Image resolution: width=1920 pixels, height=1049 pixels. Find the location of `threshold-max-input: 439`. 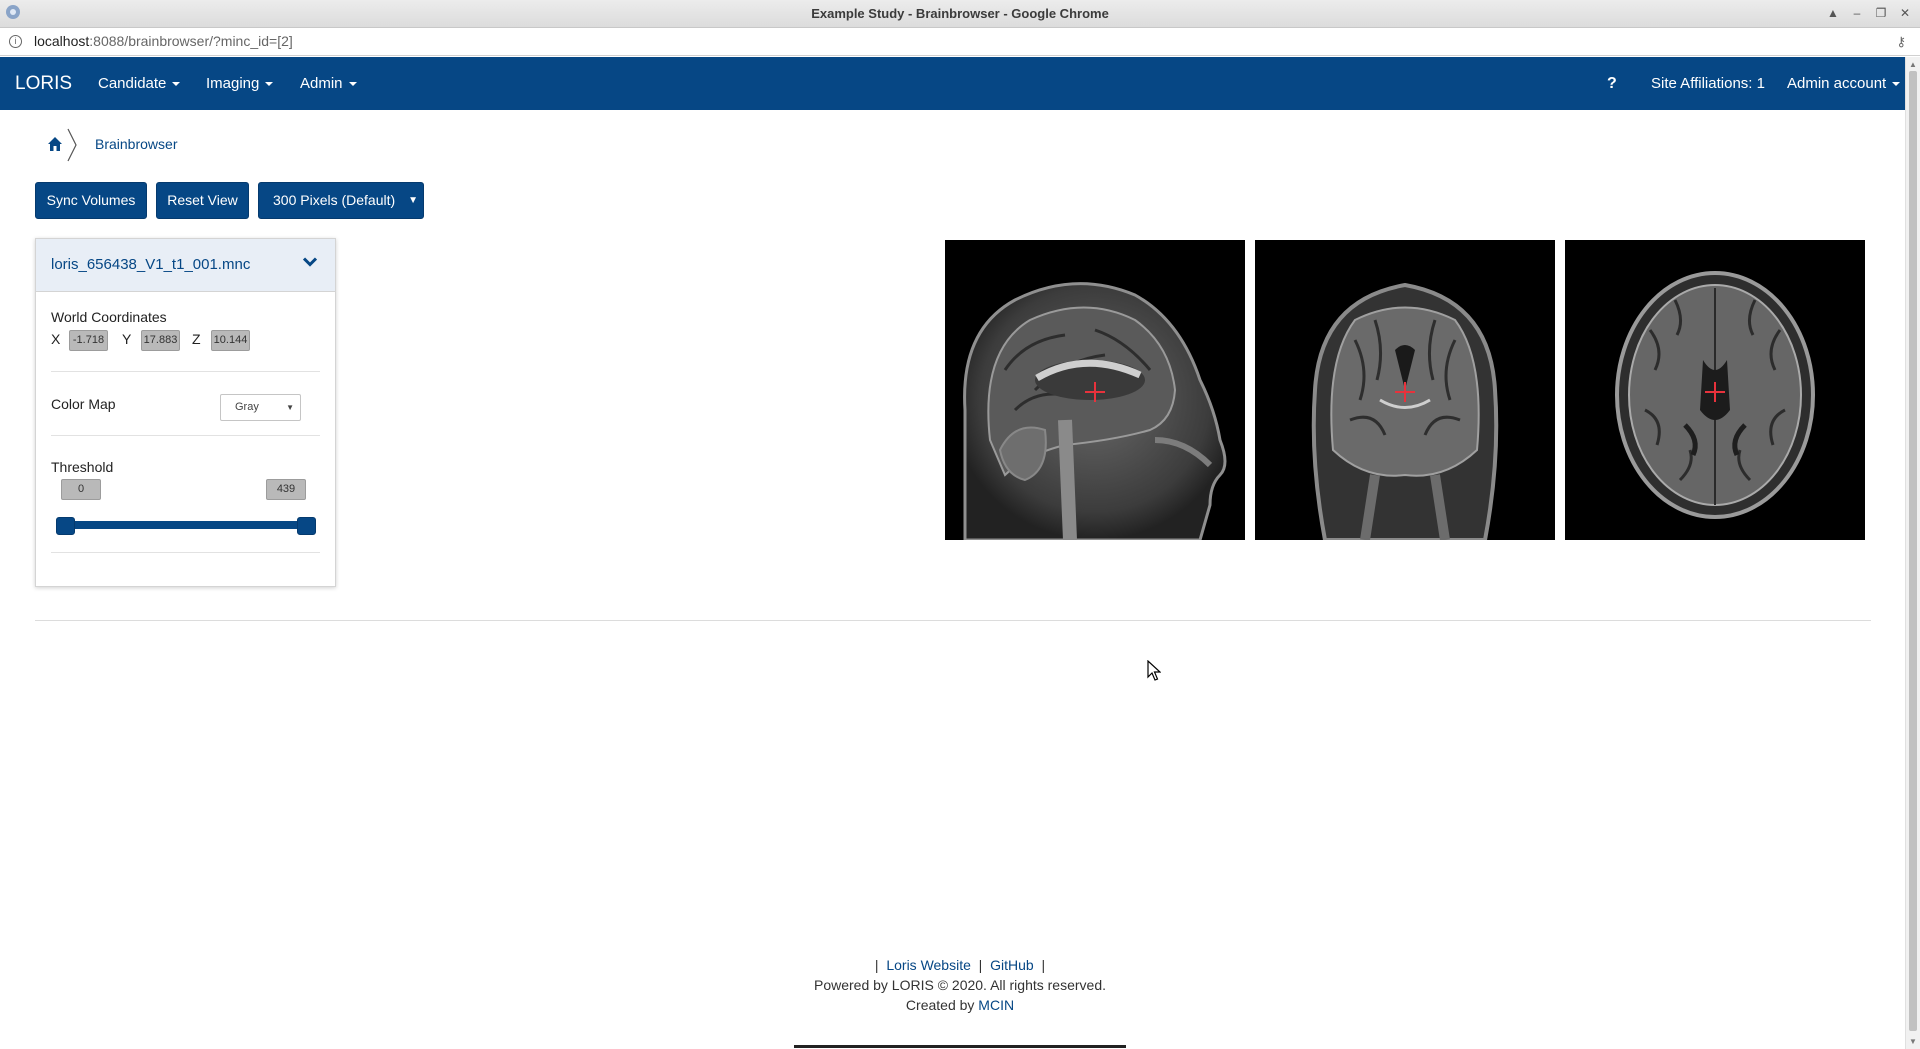

threshold-max-input: 439 is located at coordinates (286, 489).